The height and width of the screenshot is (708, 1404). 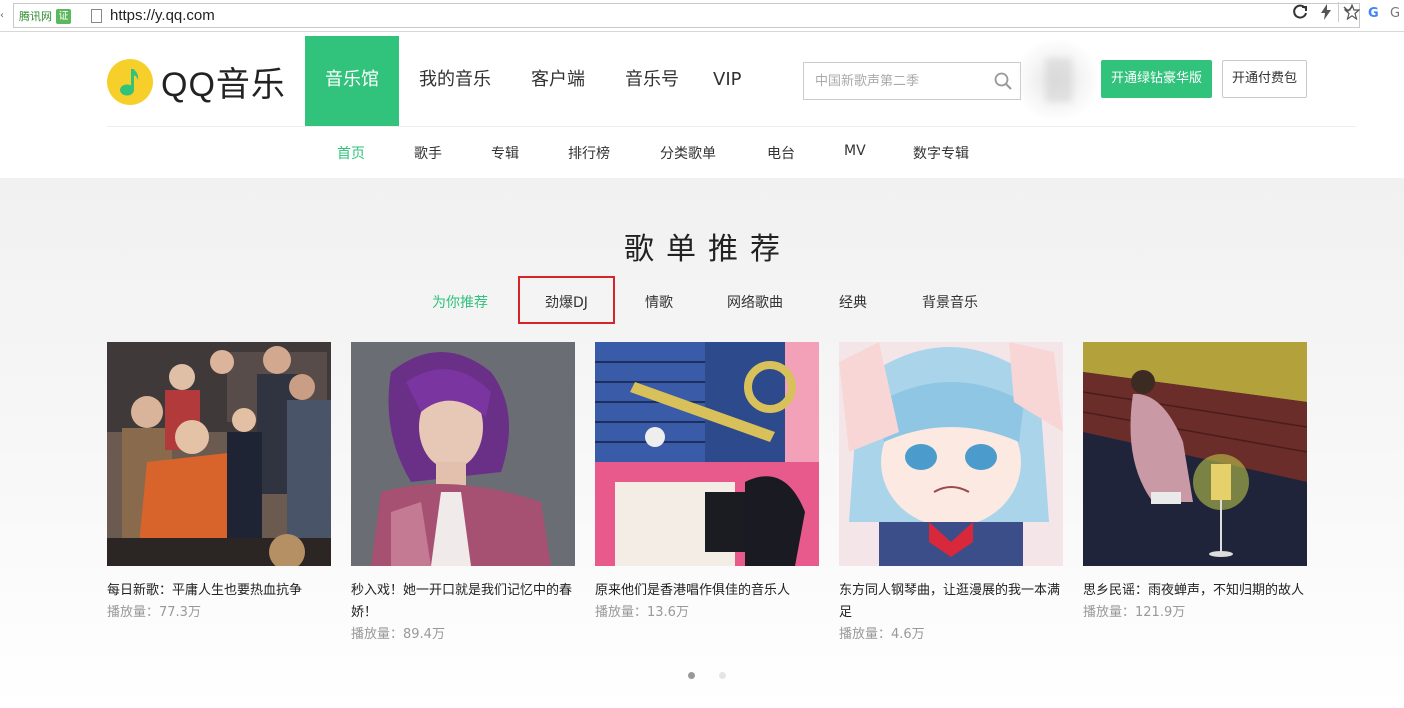 What do you see at coordinates (505, 153) in the screenshot?
I see `subnav-albums: 专辑` at bounding box center [505, 153].